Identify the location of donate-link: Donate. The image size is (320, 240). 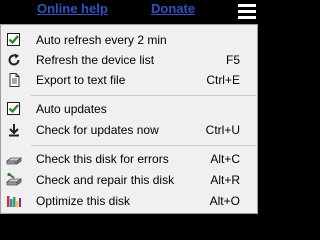
(173, 8).